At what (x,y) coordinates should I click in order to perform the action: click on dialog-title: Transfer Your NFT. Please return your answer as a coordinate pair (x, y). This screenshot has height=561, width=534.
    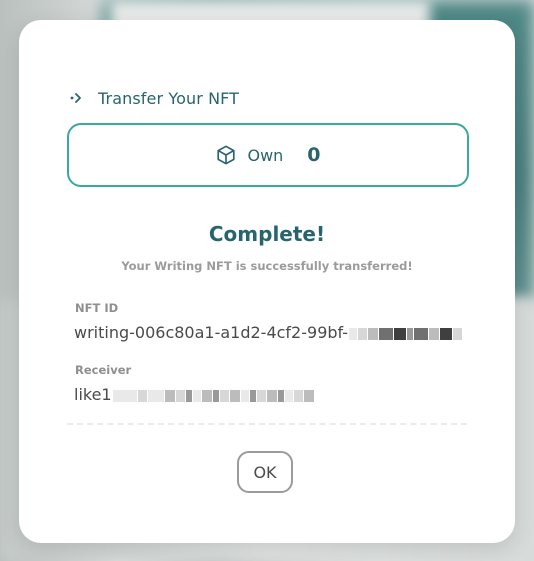
    Looking at the image, I should click on (169, 98).